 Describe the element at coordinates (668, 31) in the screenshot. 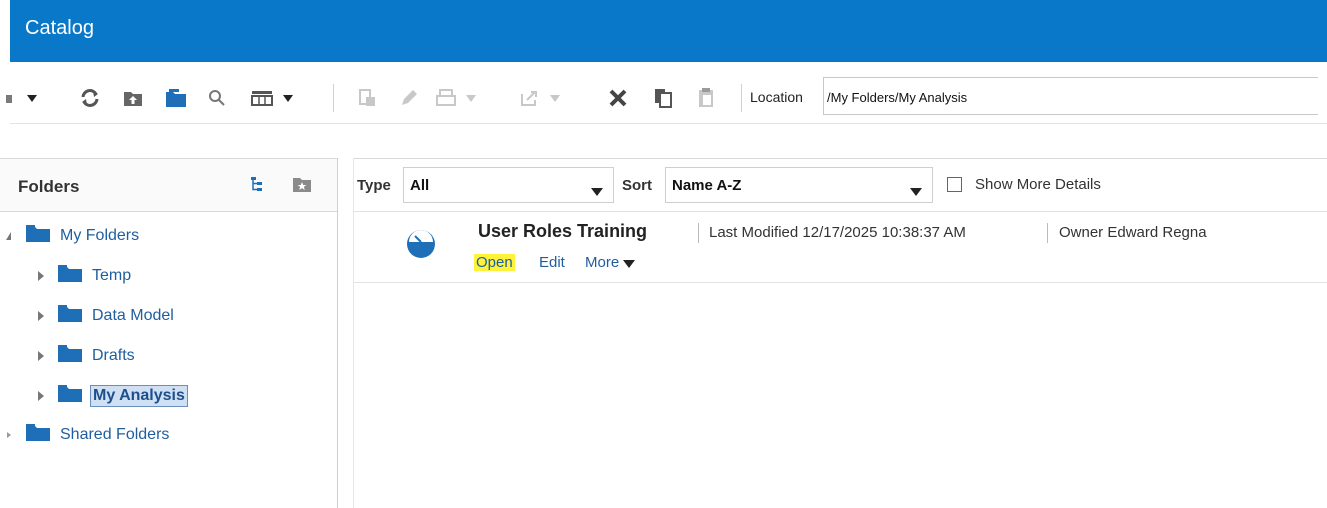

I see `catalog-header: Catalog` at that location.